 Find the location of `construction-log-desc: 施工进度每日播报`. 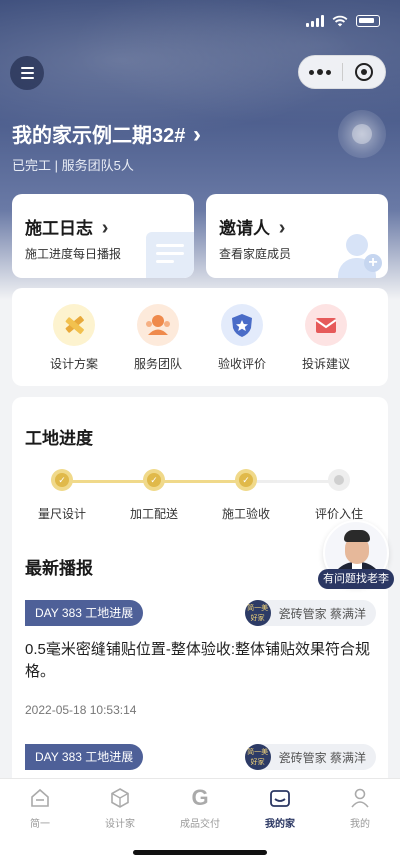

construction-log-desc: 施工进度每日播报 is located at coordinates (73, 254).